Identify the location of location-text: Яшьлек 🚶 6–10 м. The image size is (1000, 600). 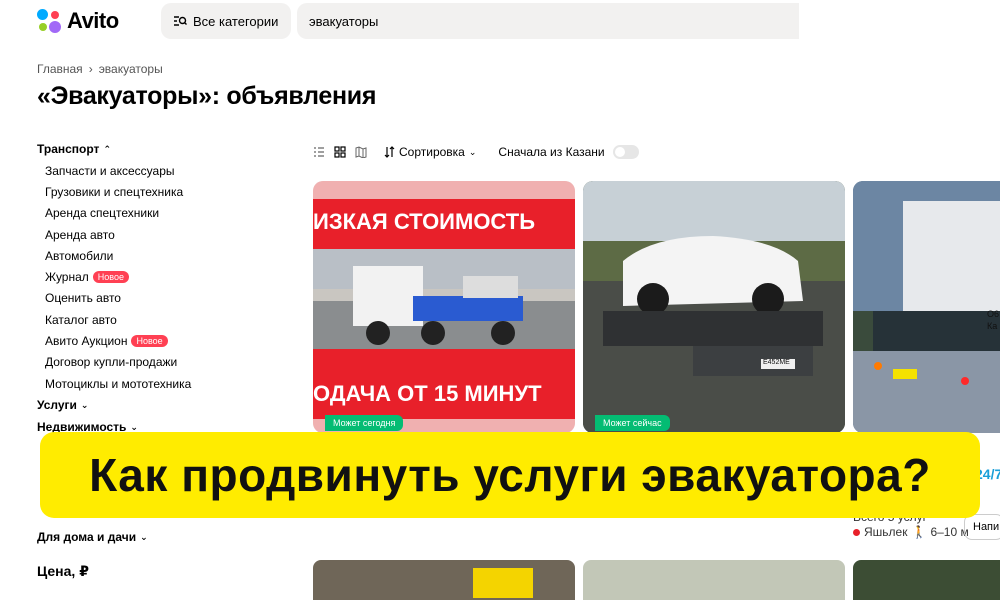
(911, 532).